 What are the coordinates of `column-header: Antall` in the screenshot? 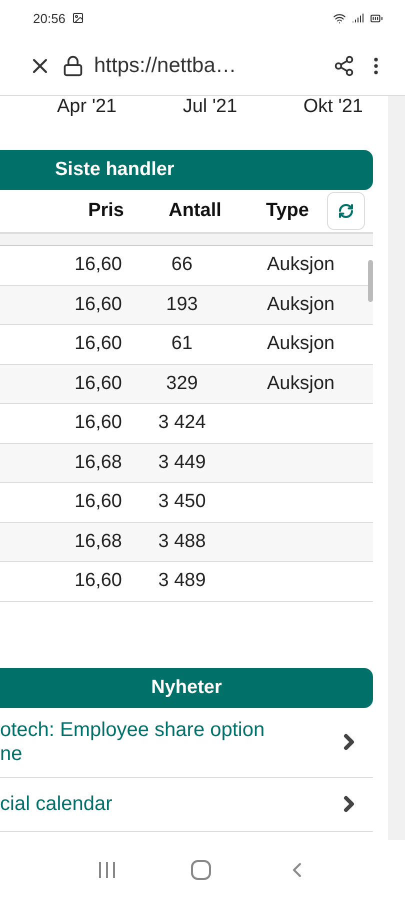 It's located at (195, 211).